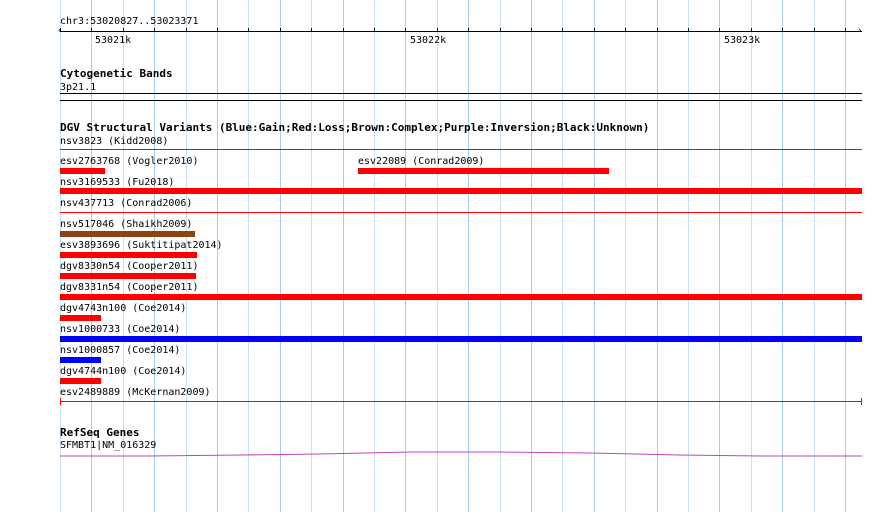  What do you see at coordinates (126, 203) in the screenshot?
I see `dgv-feature-label: nsv437713 (Conrad2006)` at bounding box center [126, 203].